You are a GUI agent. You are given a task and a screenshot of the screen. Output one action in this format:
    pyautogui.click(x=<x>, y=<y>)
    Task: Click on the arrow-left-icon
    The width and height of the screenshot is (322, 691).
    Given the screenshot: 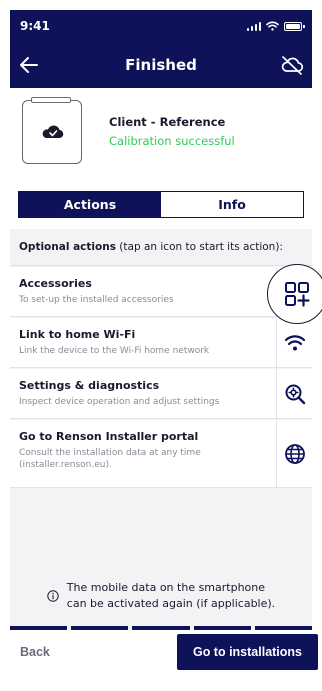 What is the action you would take?
    pyautogui.click(x=29, y=65)
    